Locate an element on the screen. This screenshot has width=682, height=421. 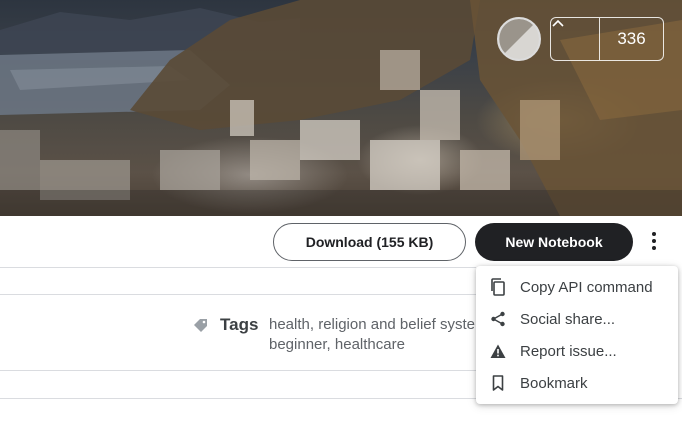
upvote-button is located at coordinates (575, 39).